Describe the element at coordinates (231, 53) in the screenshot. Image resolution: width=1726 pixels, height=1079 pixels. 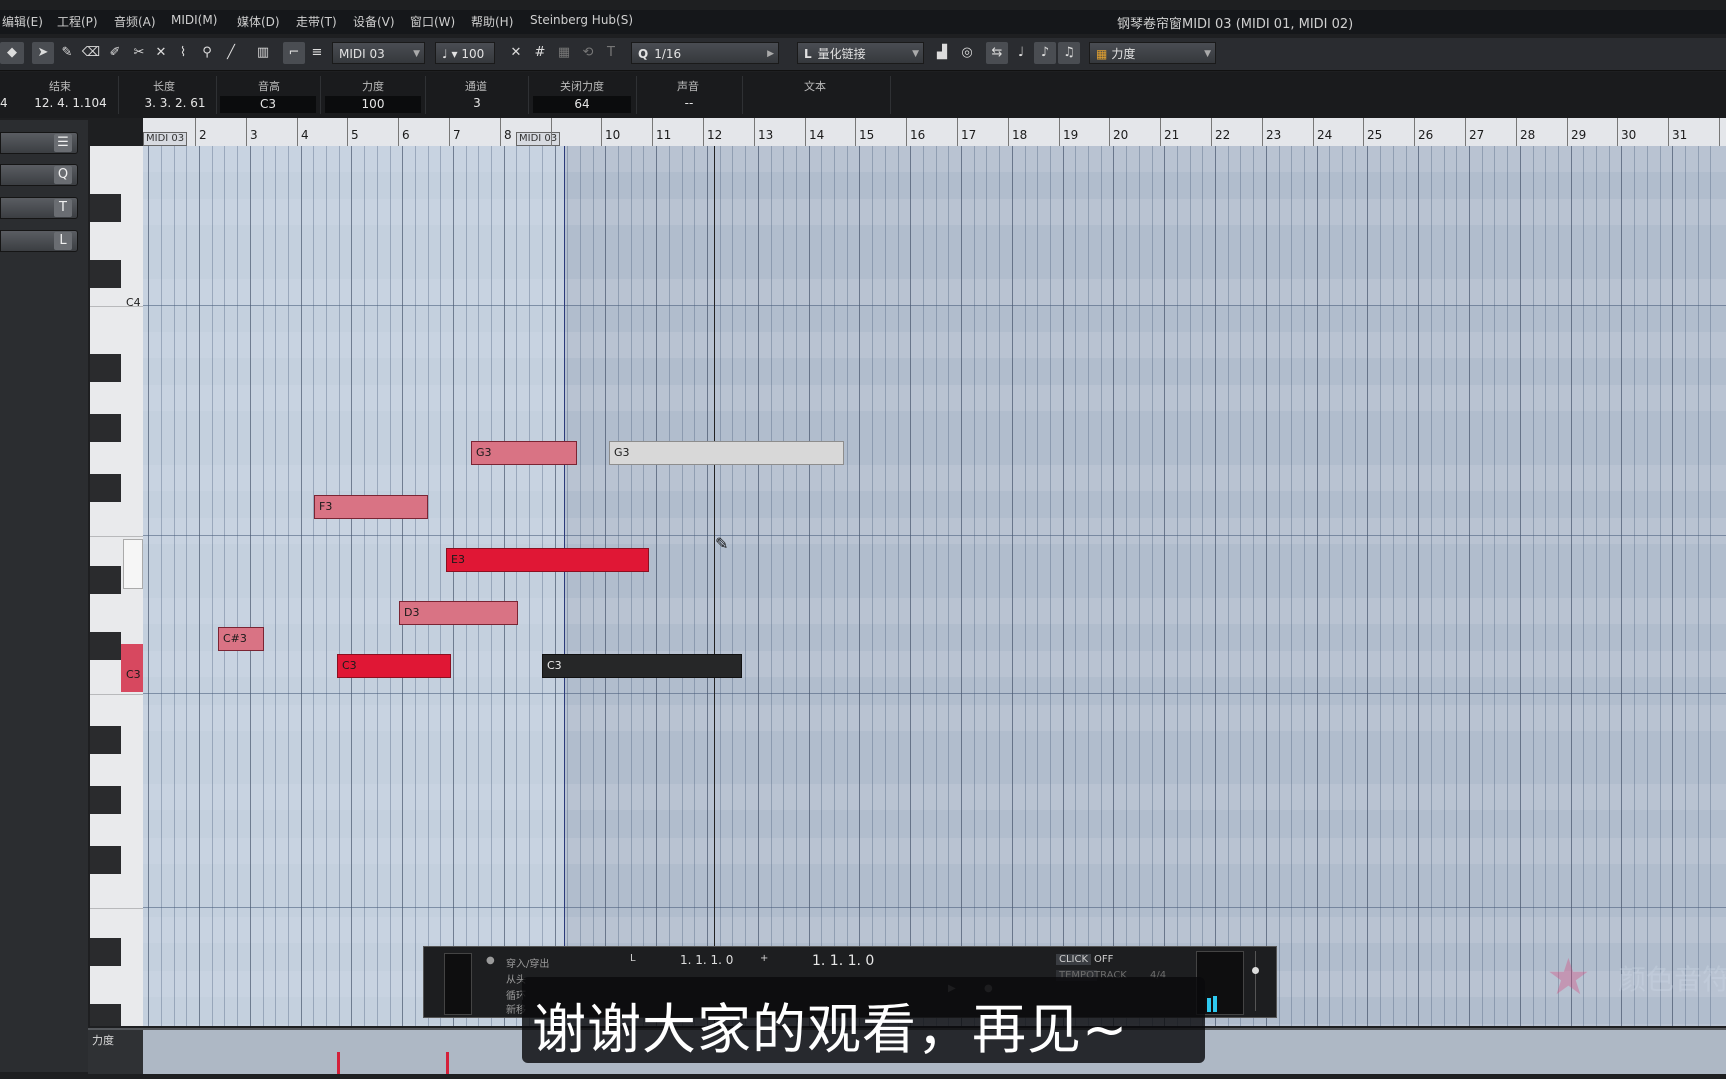
I see `line-tool-icon: ╱` at that location.